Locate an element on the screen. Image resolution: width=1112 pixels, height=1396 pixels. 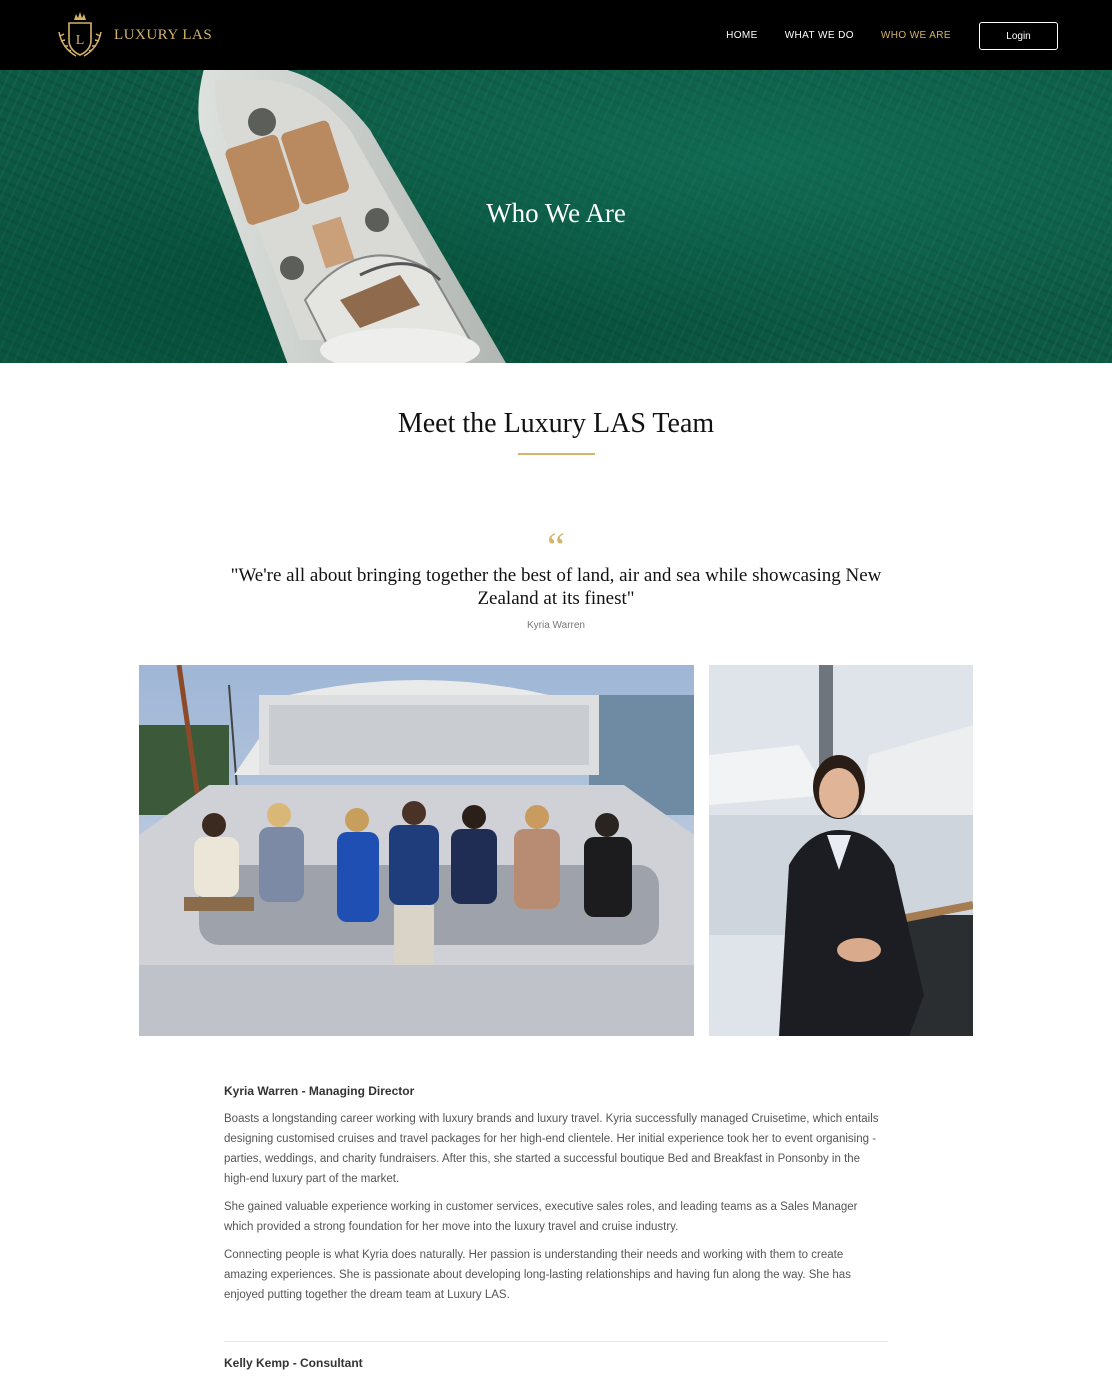
quote-icon: “ is located at coordinates (556, 546).